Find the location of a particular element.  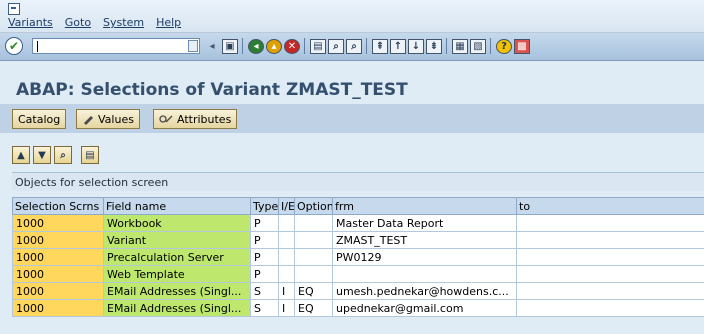

cancel-icon: ✕ is located at coordinates (292, 46).